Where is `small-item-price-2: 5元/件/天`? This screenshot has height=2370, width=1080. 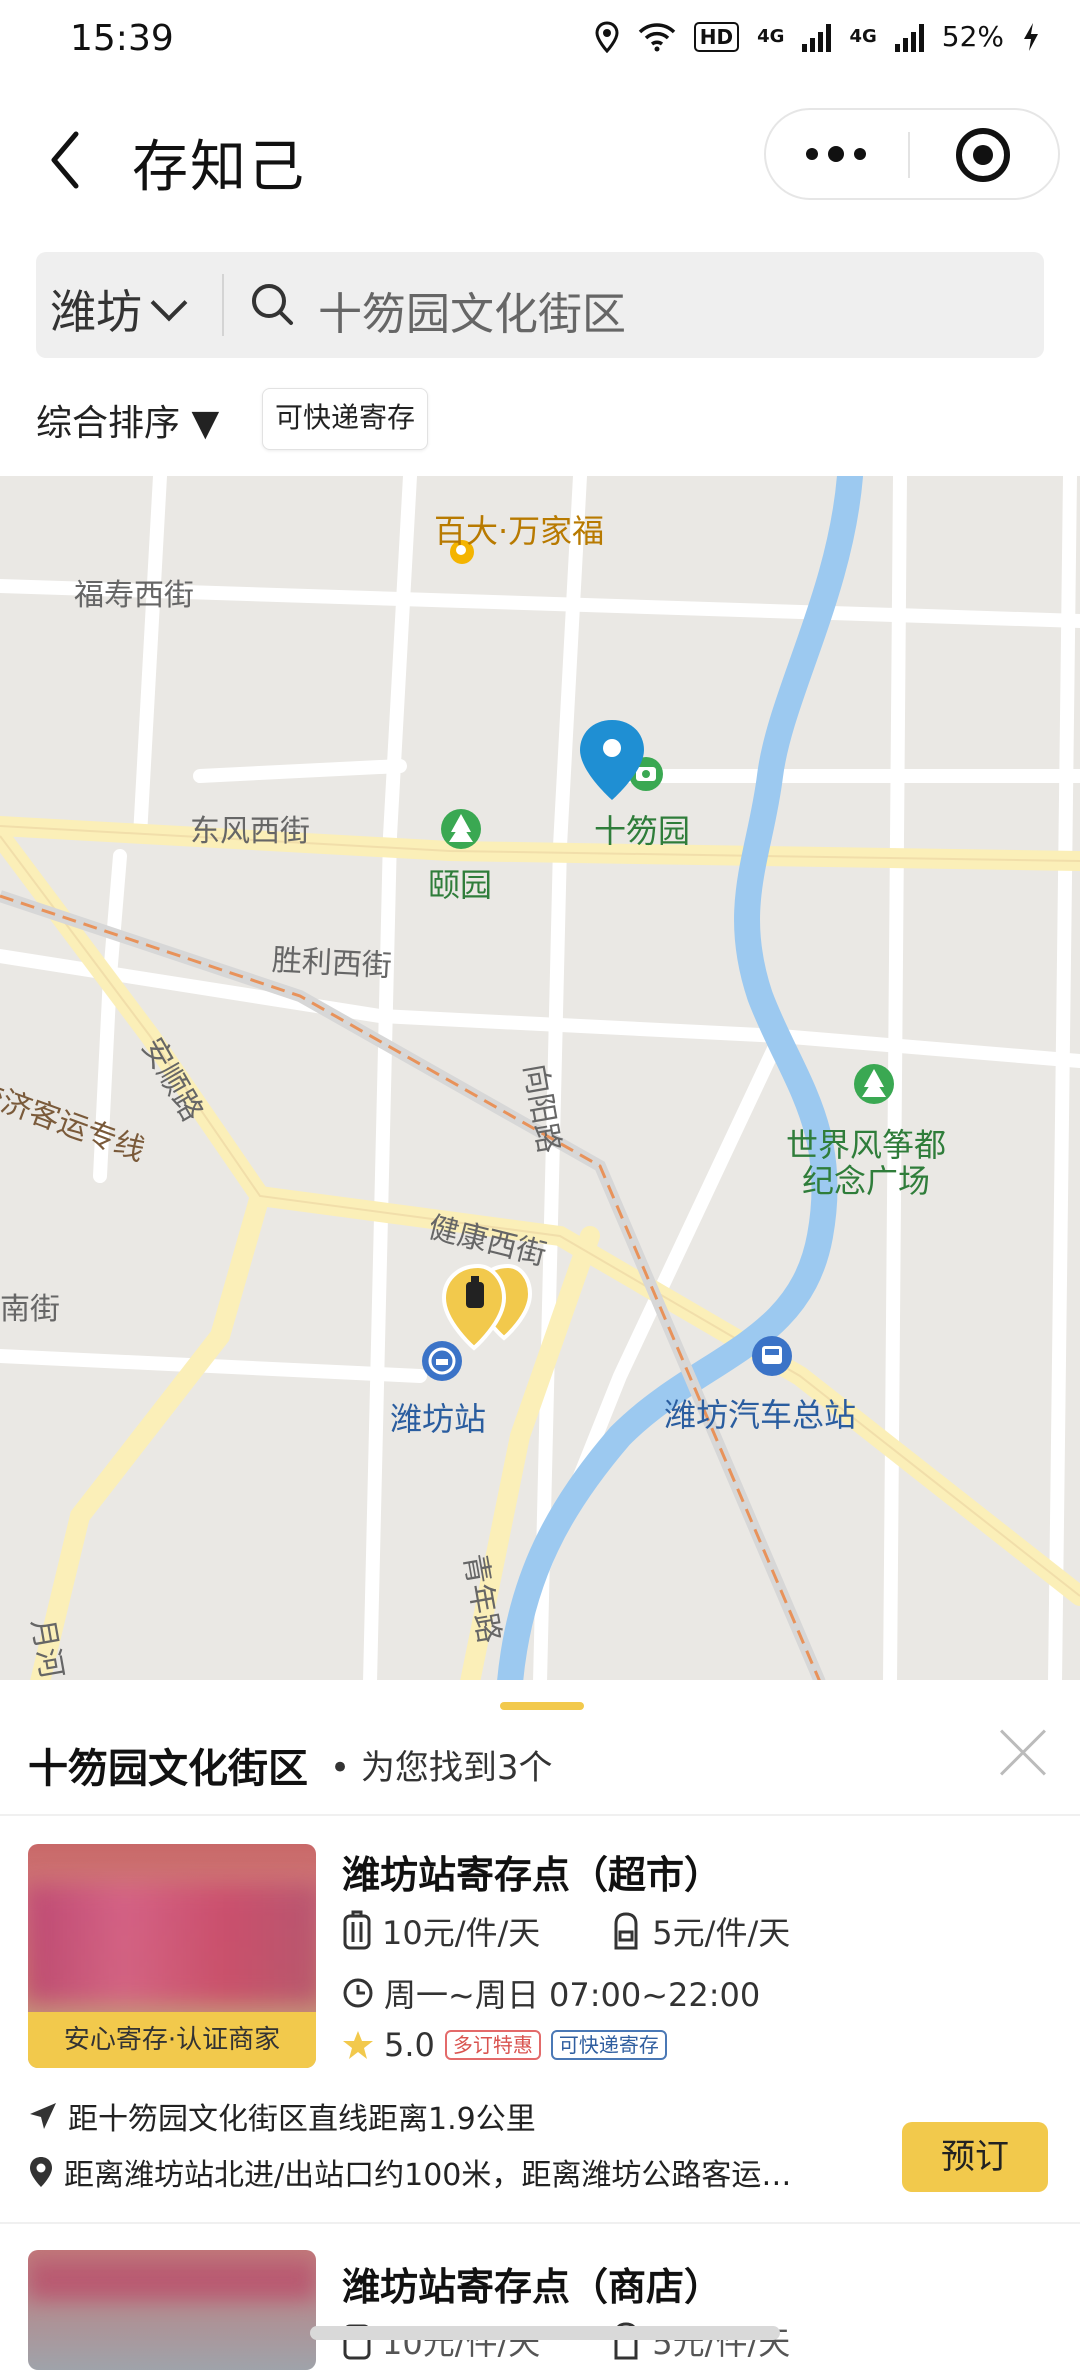
small-item-price-2: 5元/件/天 is located at coordinates (721, 2343).